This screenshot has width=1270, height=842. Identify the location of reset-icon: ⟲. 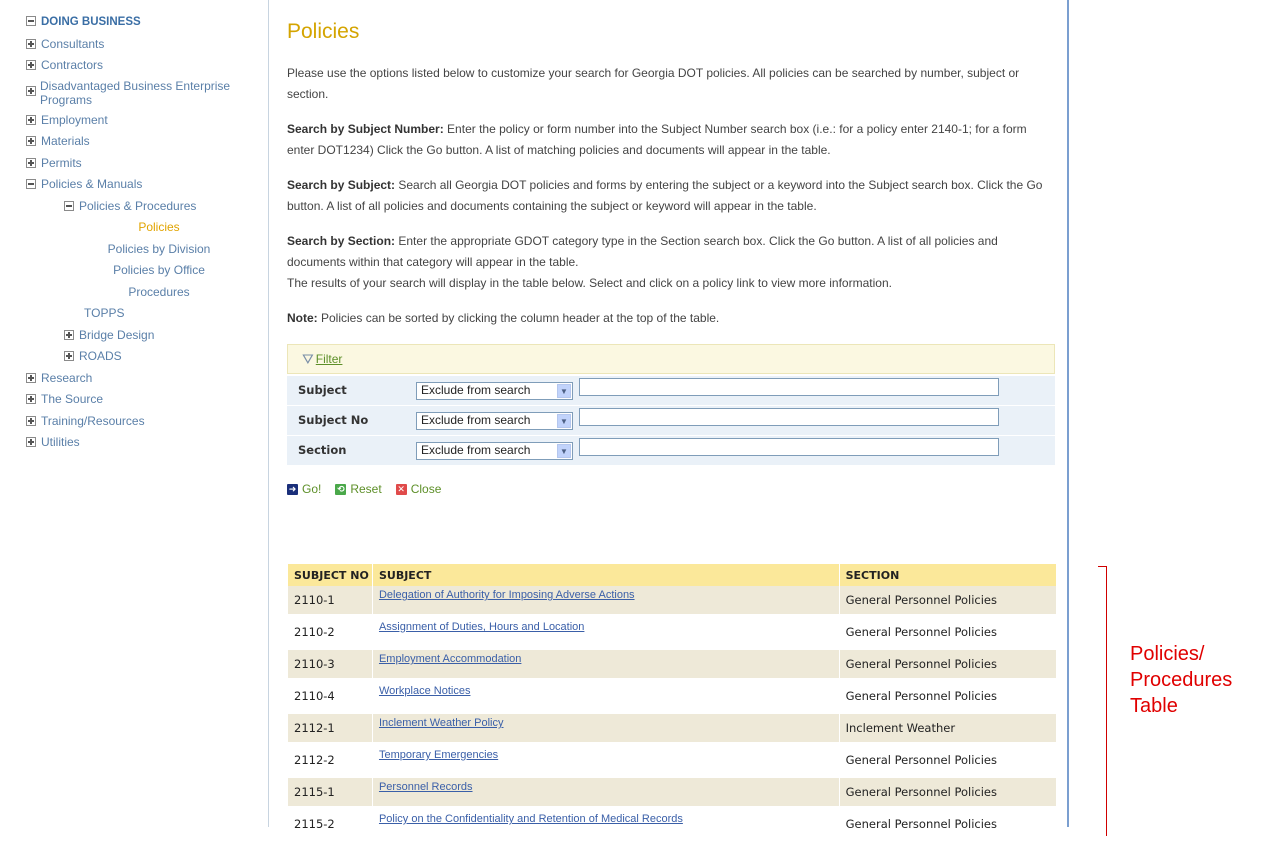
(341, 489).